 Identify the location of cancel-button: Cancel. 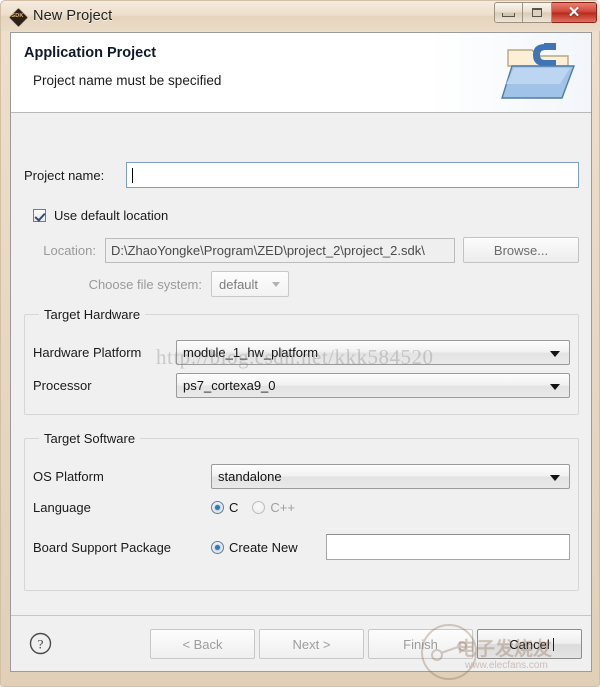
(529, 644).